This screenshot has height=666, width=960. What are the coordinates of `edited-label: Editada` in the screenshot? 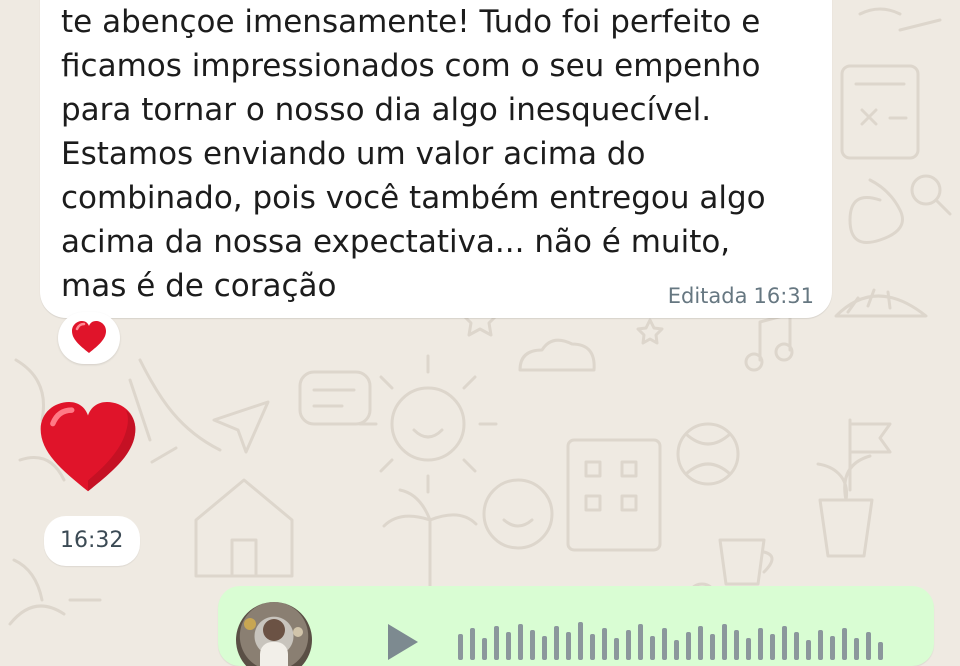 It's located at (707, 296).